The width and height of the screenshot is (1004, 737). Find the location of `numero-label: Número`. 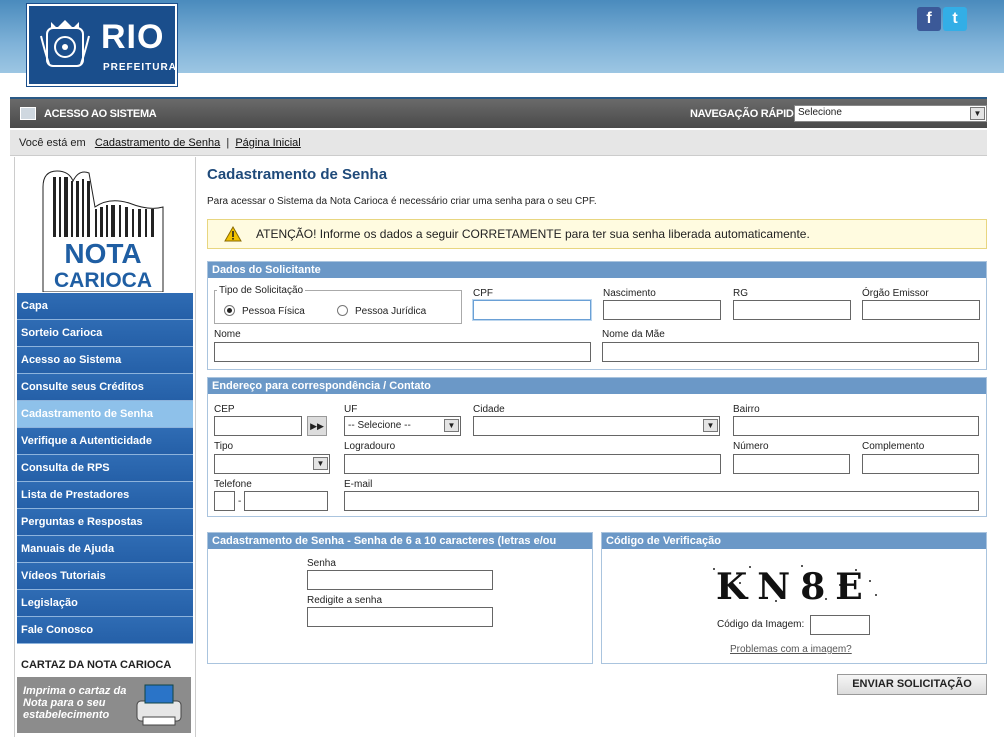

numero-label: Número is located at coordinates (751, 446).